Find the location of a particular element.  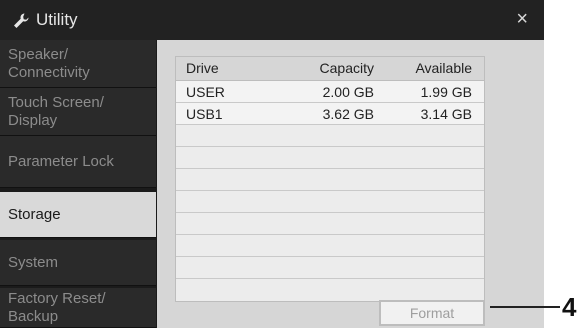

table-row: USER 2.00 GB 1.99 GB is located at coordinates (330, 92).